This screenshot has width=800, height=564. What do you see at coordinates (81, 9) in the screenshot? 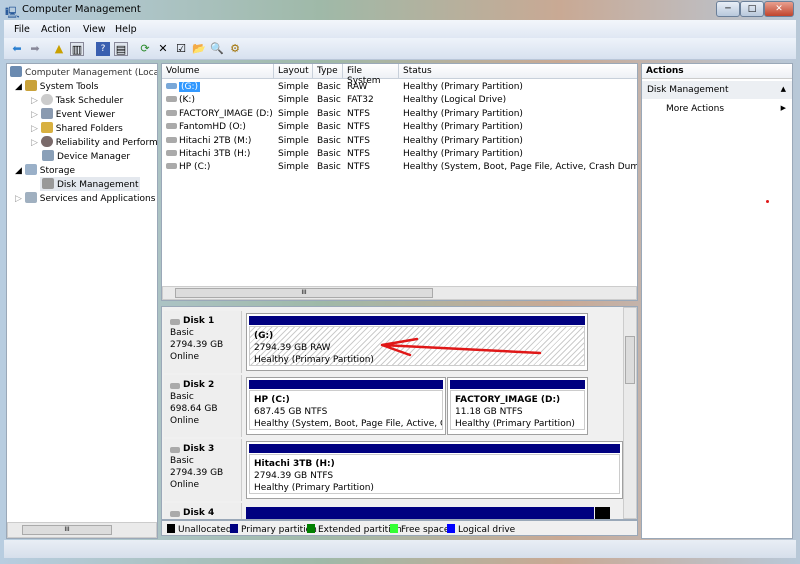
I see `window-title: Computer Management` at bounding box center [81, 9].